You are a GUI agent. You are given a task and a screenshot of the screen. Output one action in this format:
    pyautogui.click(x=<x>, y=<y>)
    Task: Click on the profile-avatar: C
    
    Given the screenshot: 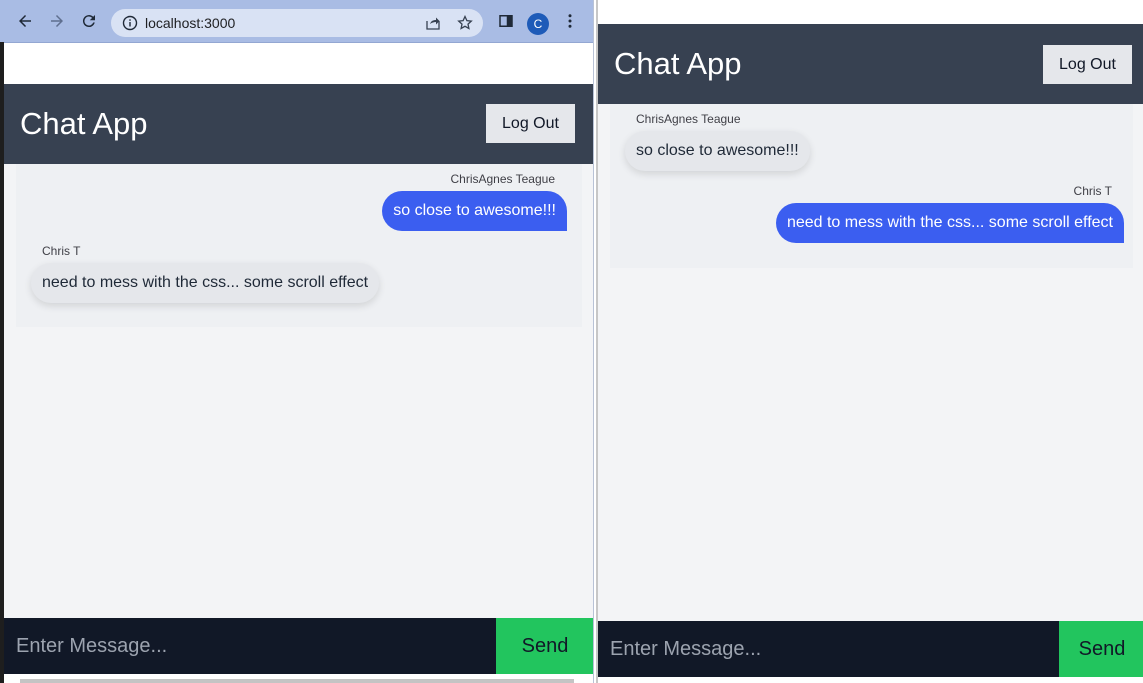 What is the action you would take?
    pyautogui.click(x=538, y=24)
    